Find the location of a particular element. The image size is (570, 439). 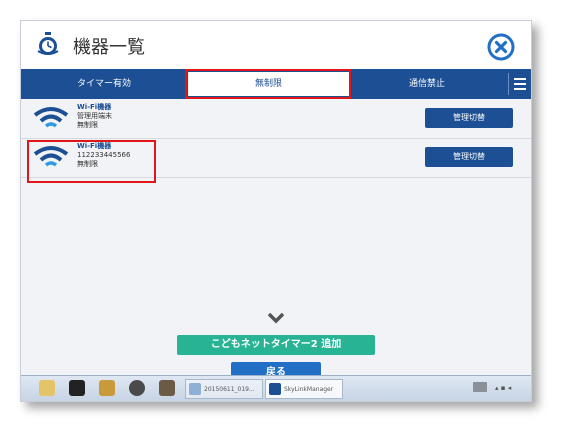

tab-bar: タイマー有効 無制限 通信禁止 is located at coordinates (276, 84).